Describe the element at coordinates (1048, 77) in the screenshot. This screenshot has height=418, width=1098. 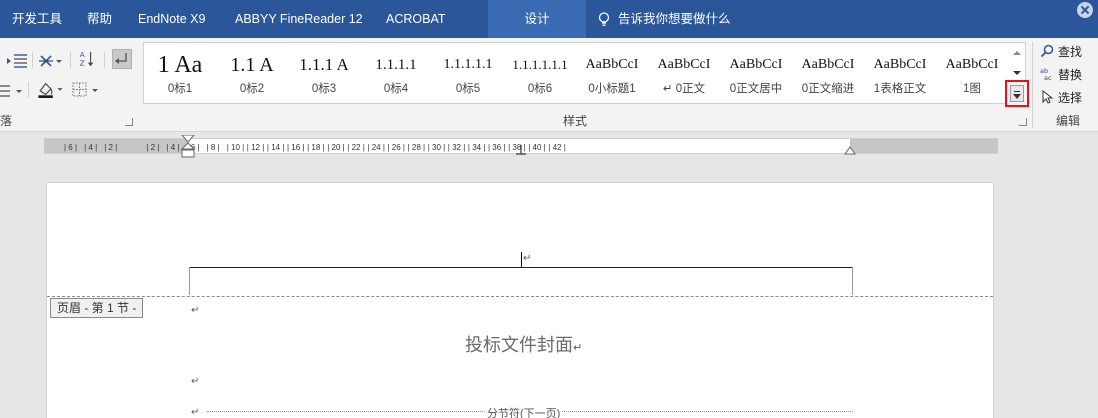
I see `svg-text: ac` at that location.